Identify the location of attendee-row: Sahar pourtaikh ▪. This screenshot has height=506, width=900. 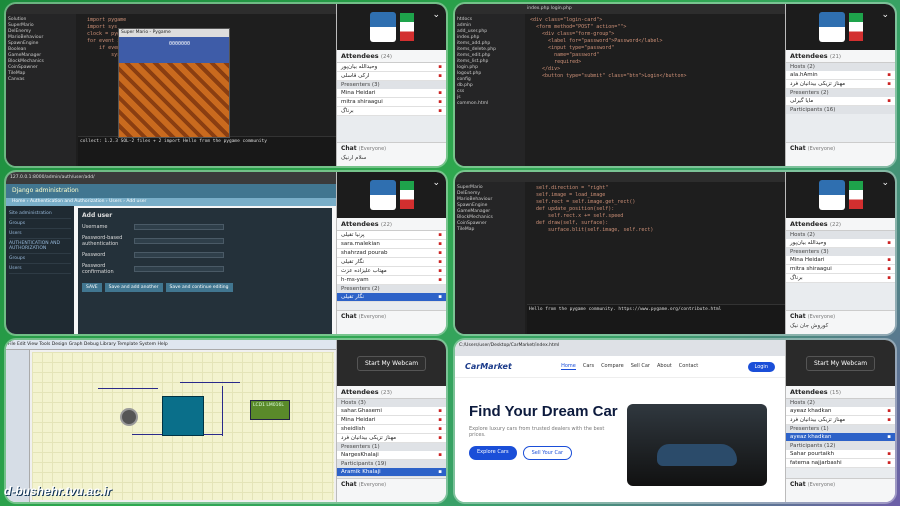
(840, 454).